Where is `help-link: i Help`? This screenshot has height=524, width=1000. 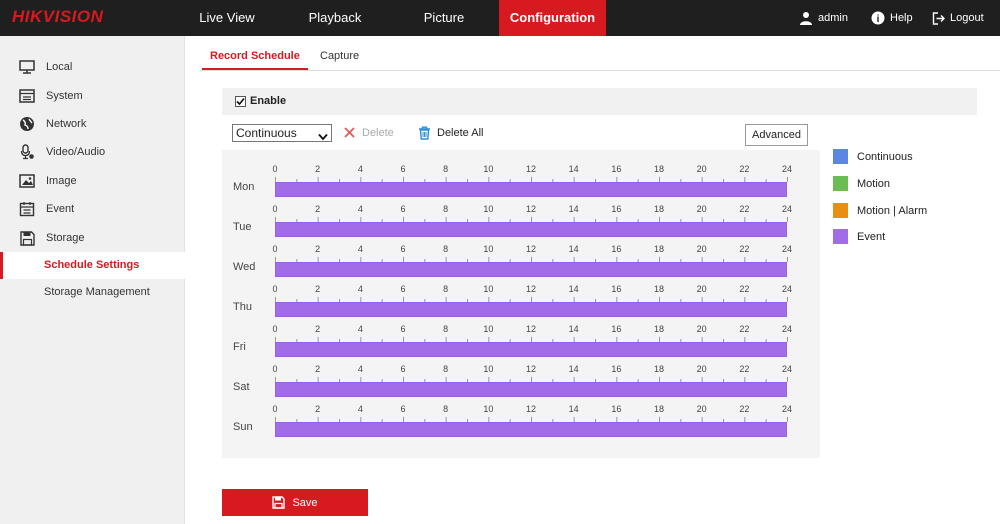
help-link: i Help is located at coordinates (892, 18).